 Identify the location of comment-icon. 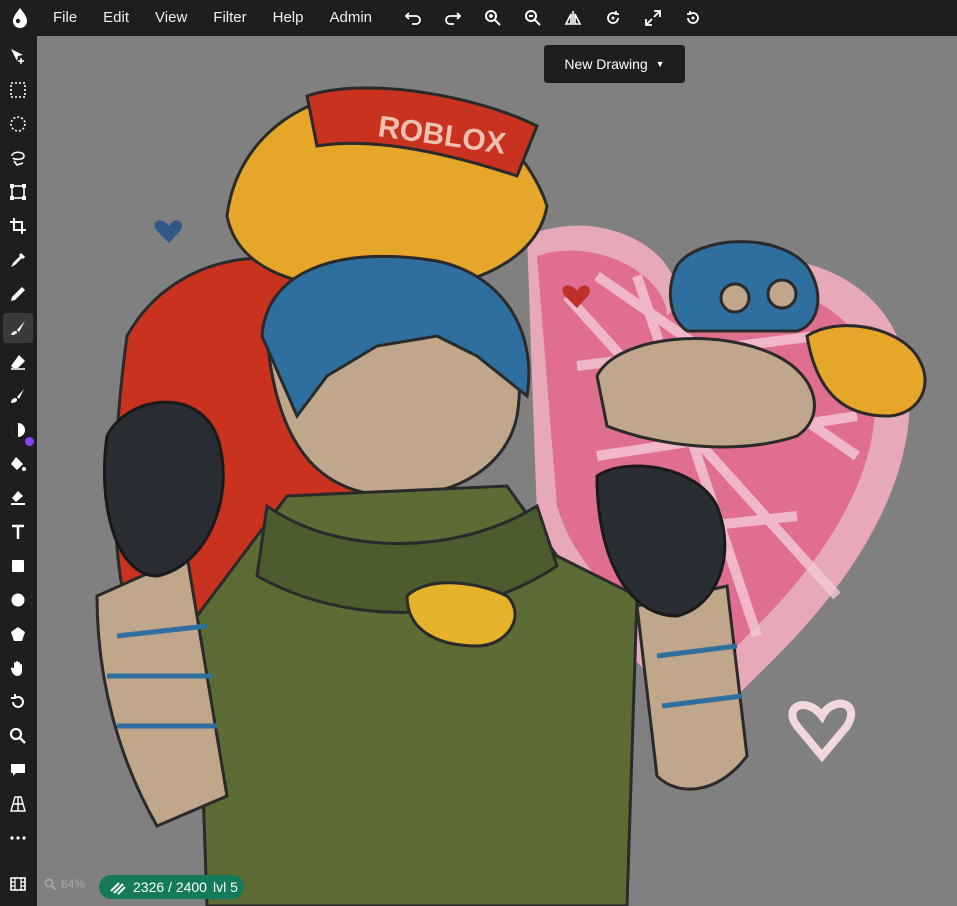
(18, 770).